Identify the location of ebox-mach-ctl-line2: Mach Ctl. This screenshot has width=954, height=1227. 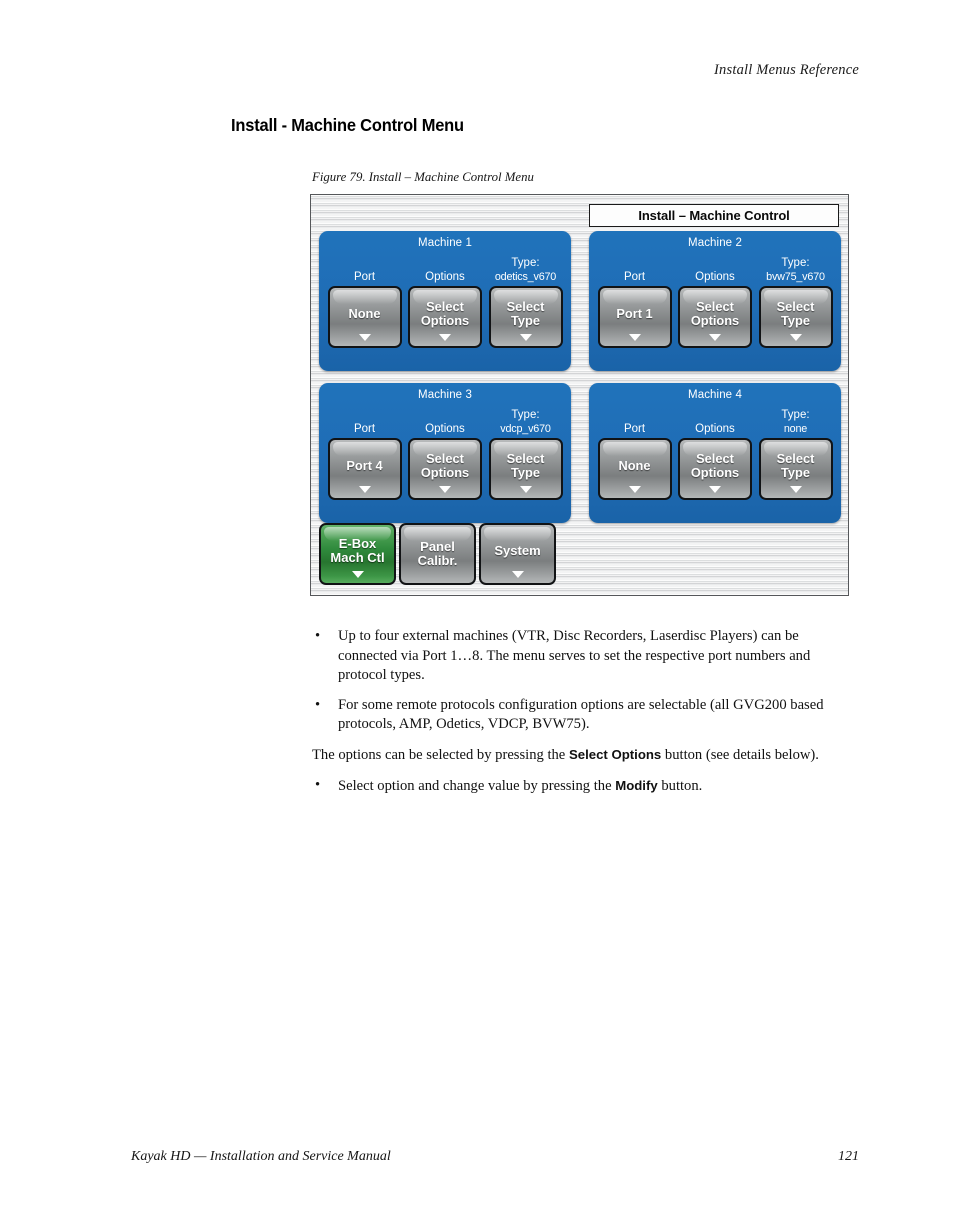
(357, 557).